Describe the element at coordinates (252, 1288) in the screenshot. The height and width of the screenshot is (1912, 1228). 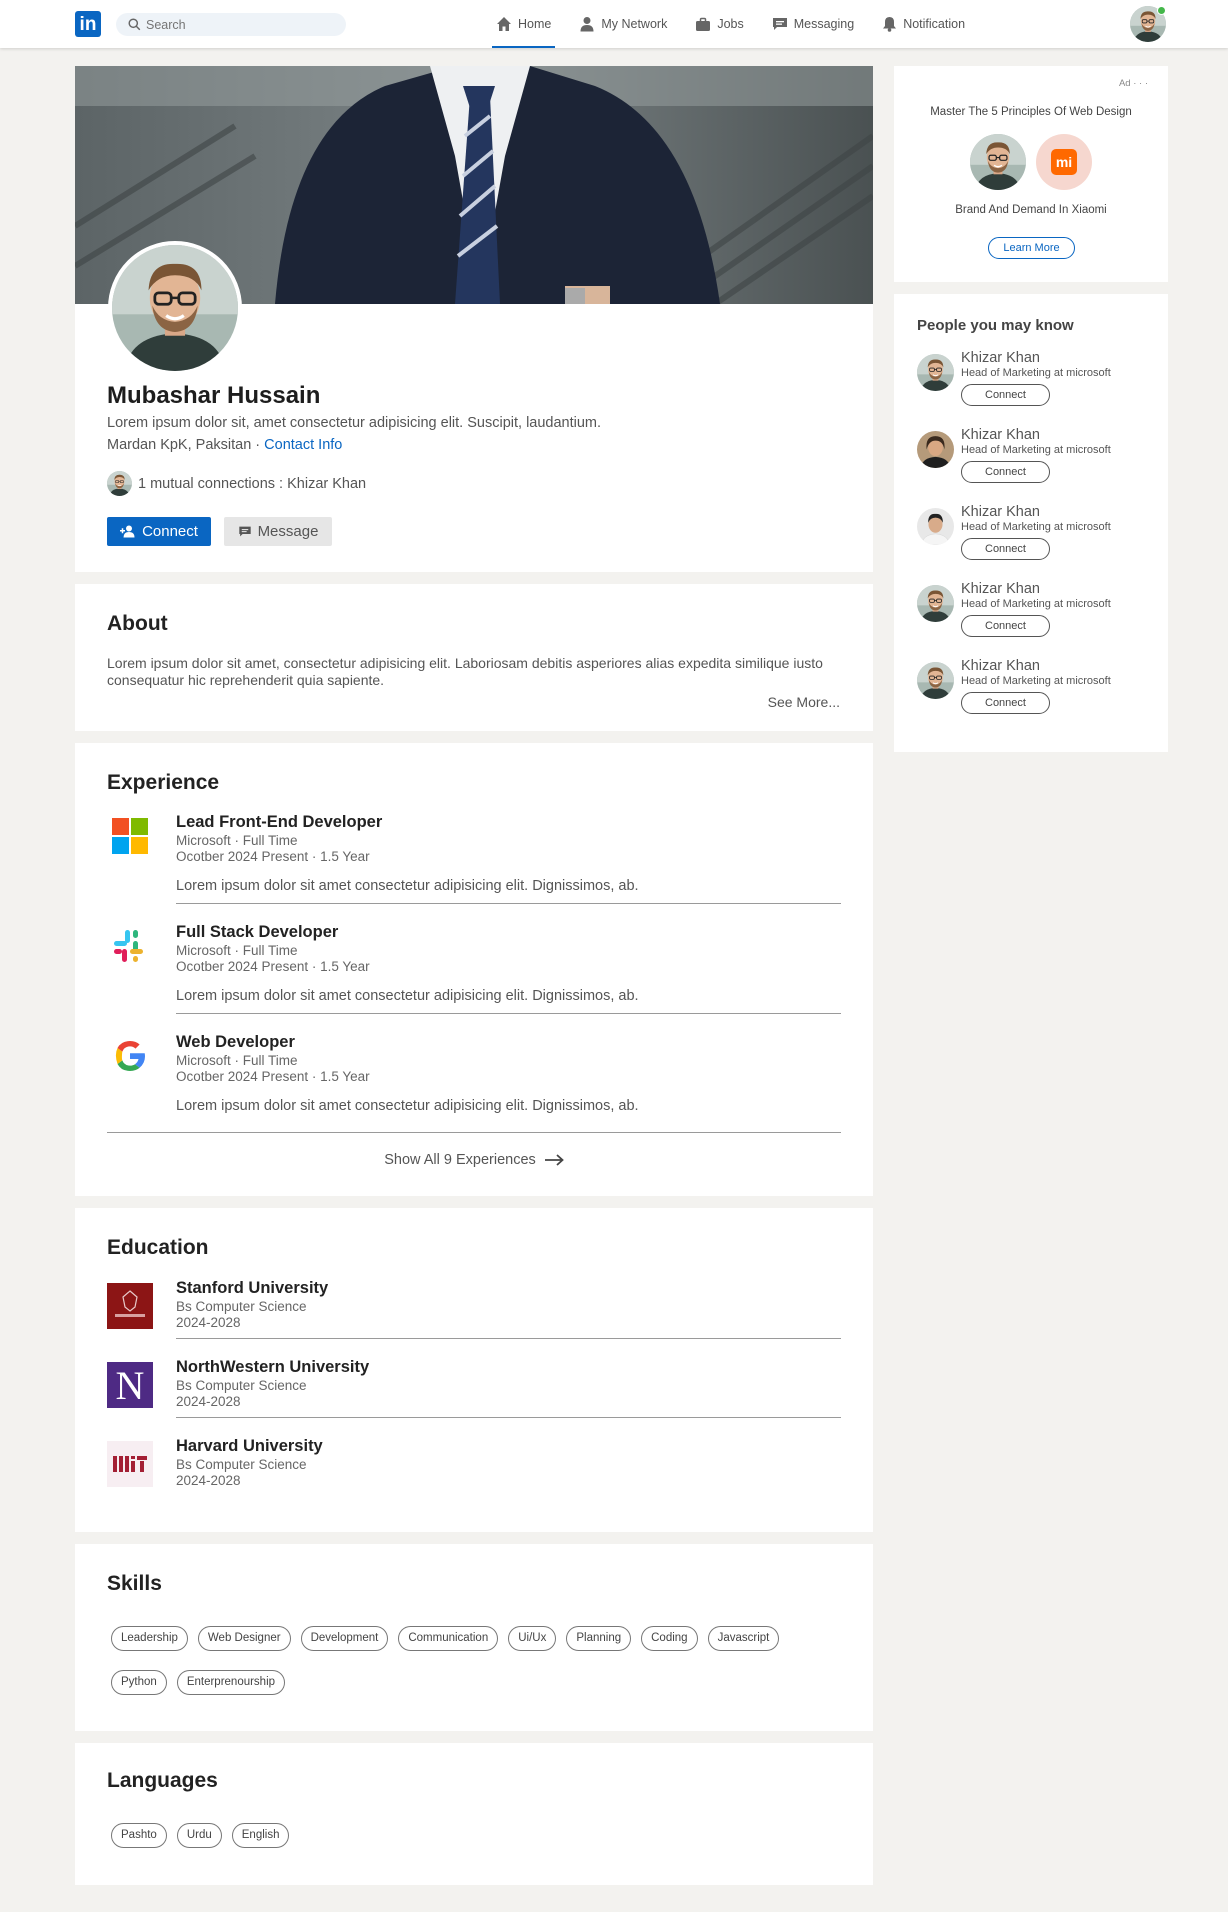
I see `school-name: Stanford University` at that location.